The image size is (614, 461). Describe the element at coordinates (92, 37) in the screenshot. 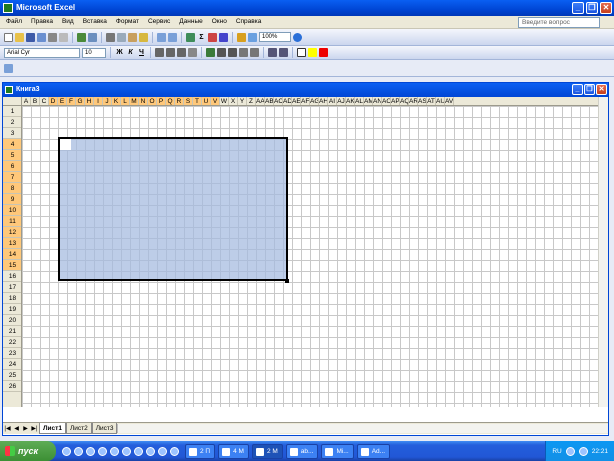

I see `research-icon` at that location.